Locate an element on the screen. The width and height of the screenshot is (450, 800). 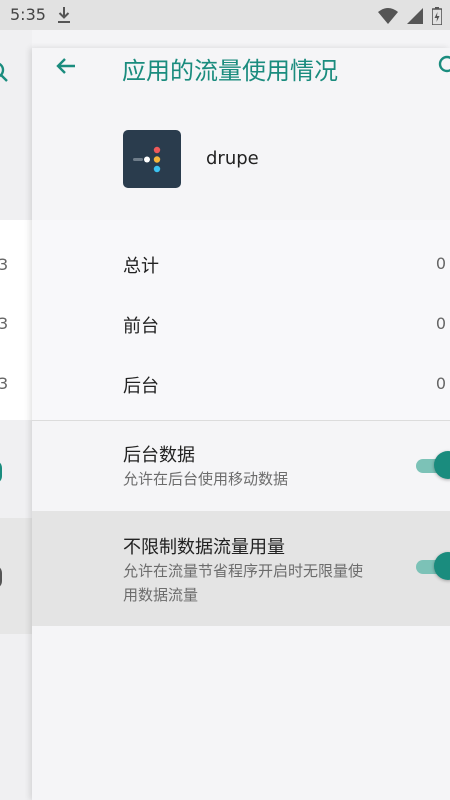
background-page: 3 3 3 is located at coordinates (16, 415).